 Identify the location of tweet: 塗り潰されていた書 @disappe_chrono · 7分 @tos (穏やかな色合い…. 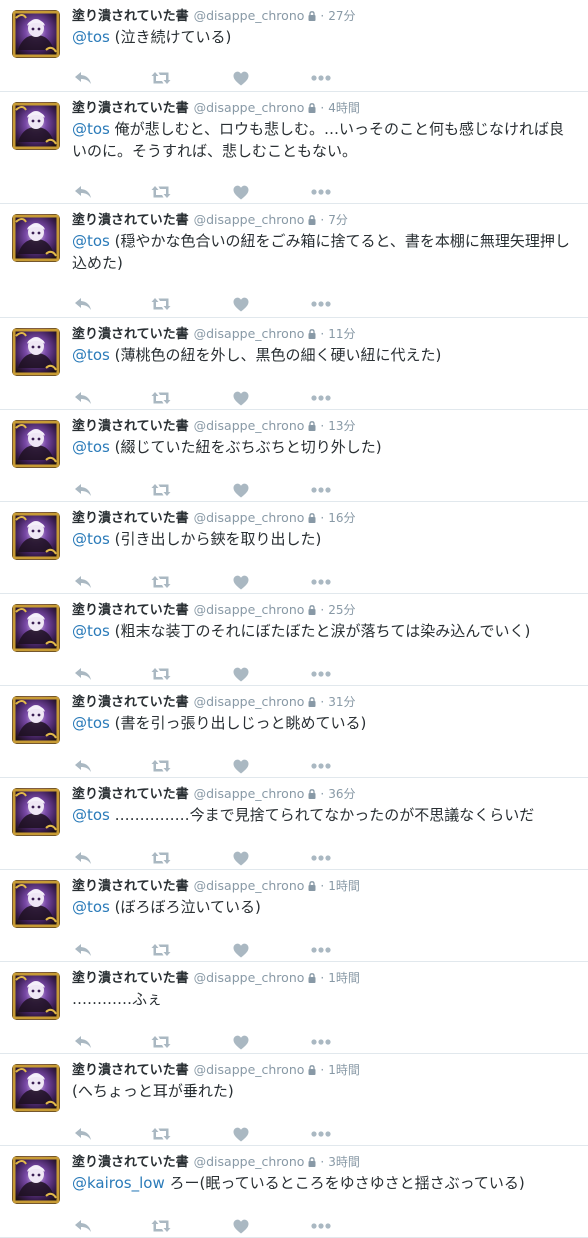
(294, 261).